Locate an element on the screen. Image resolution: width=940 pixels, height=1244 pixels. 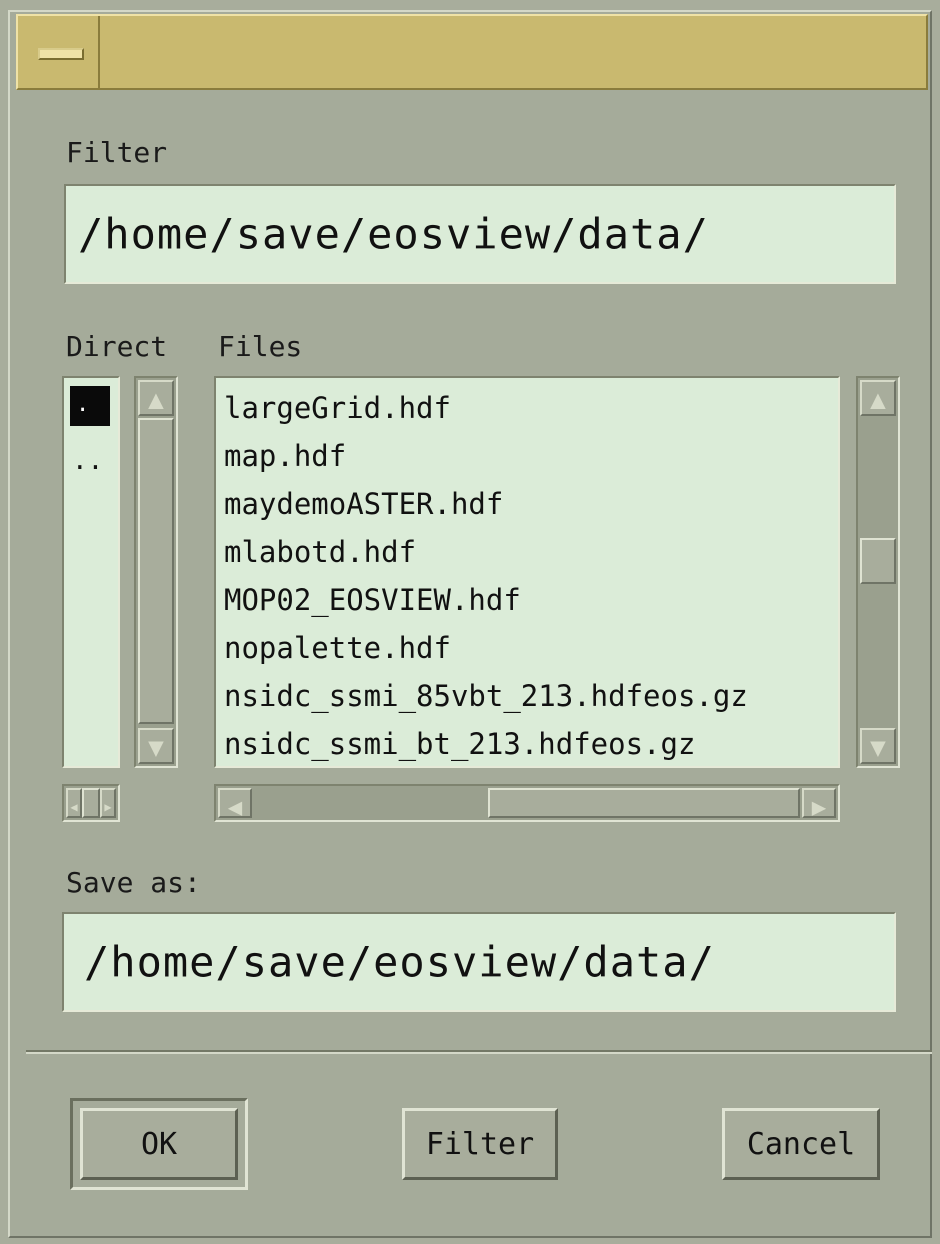
file-item: nsidc_ssmi_bt_213.hdfeos.gz is located at coordinates (459, 743).